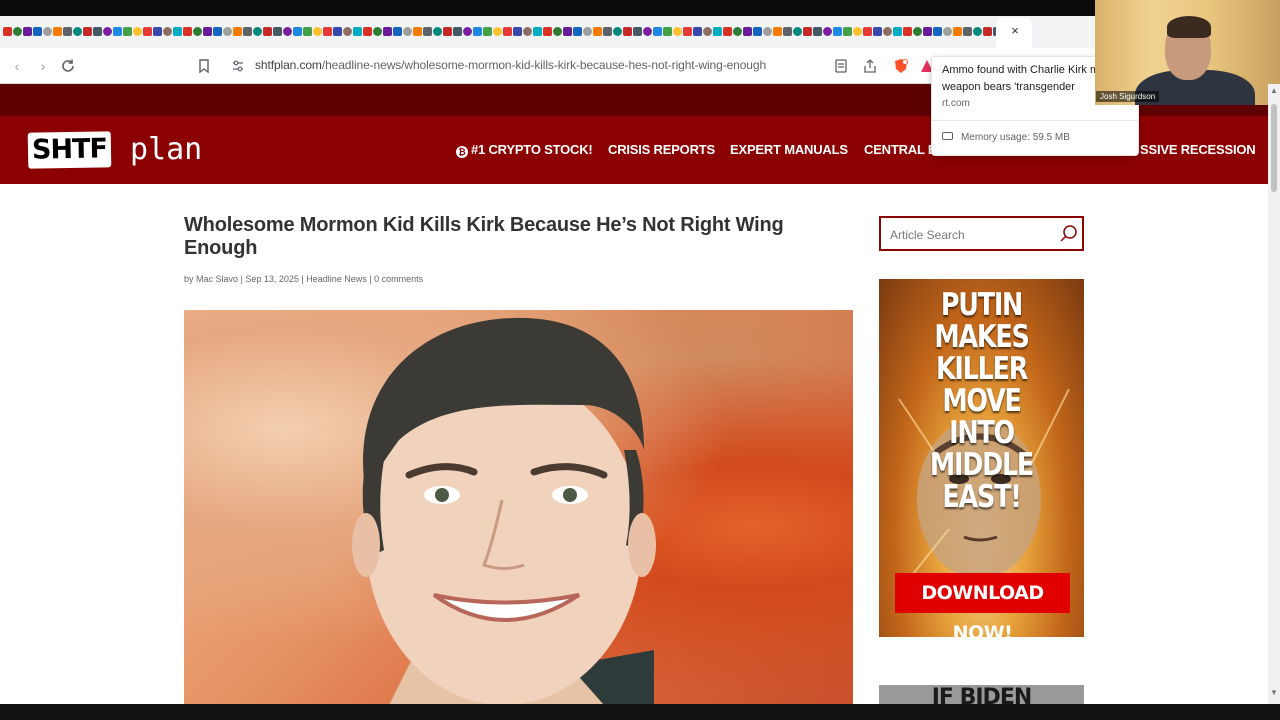 The width and height of the screenshot is (1280, 720). Describe the element at coordinates (661, 149) in the screenshot. I see `nav-crisis-reports: CRISIS REPORTS` at that location.